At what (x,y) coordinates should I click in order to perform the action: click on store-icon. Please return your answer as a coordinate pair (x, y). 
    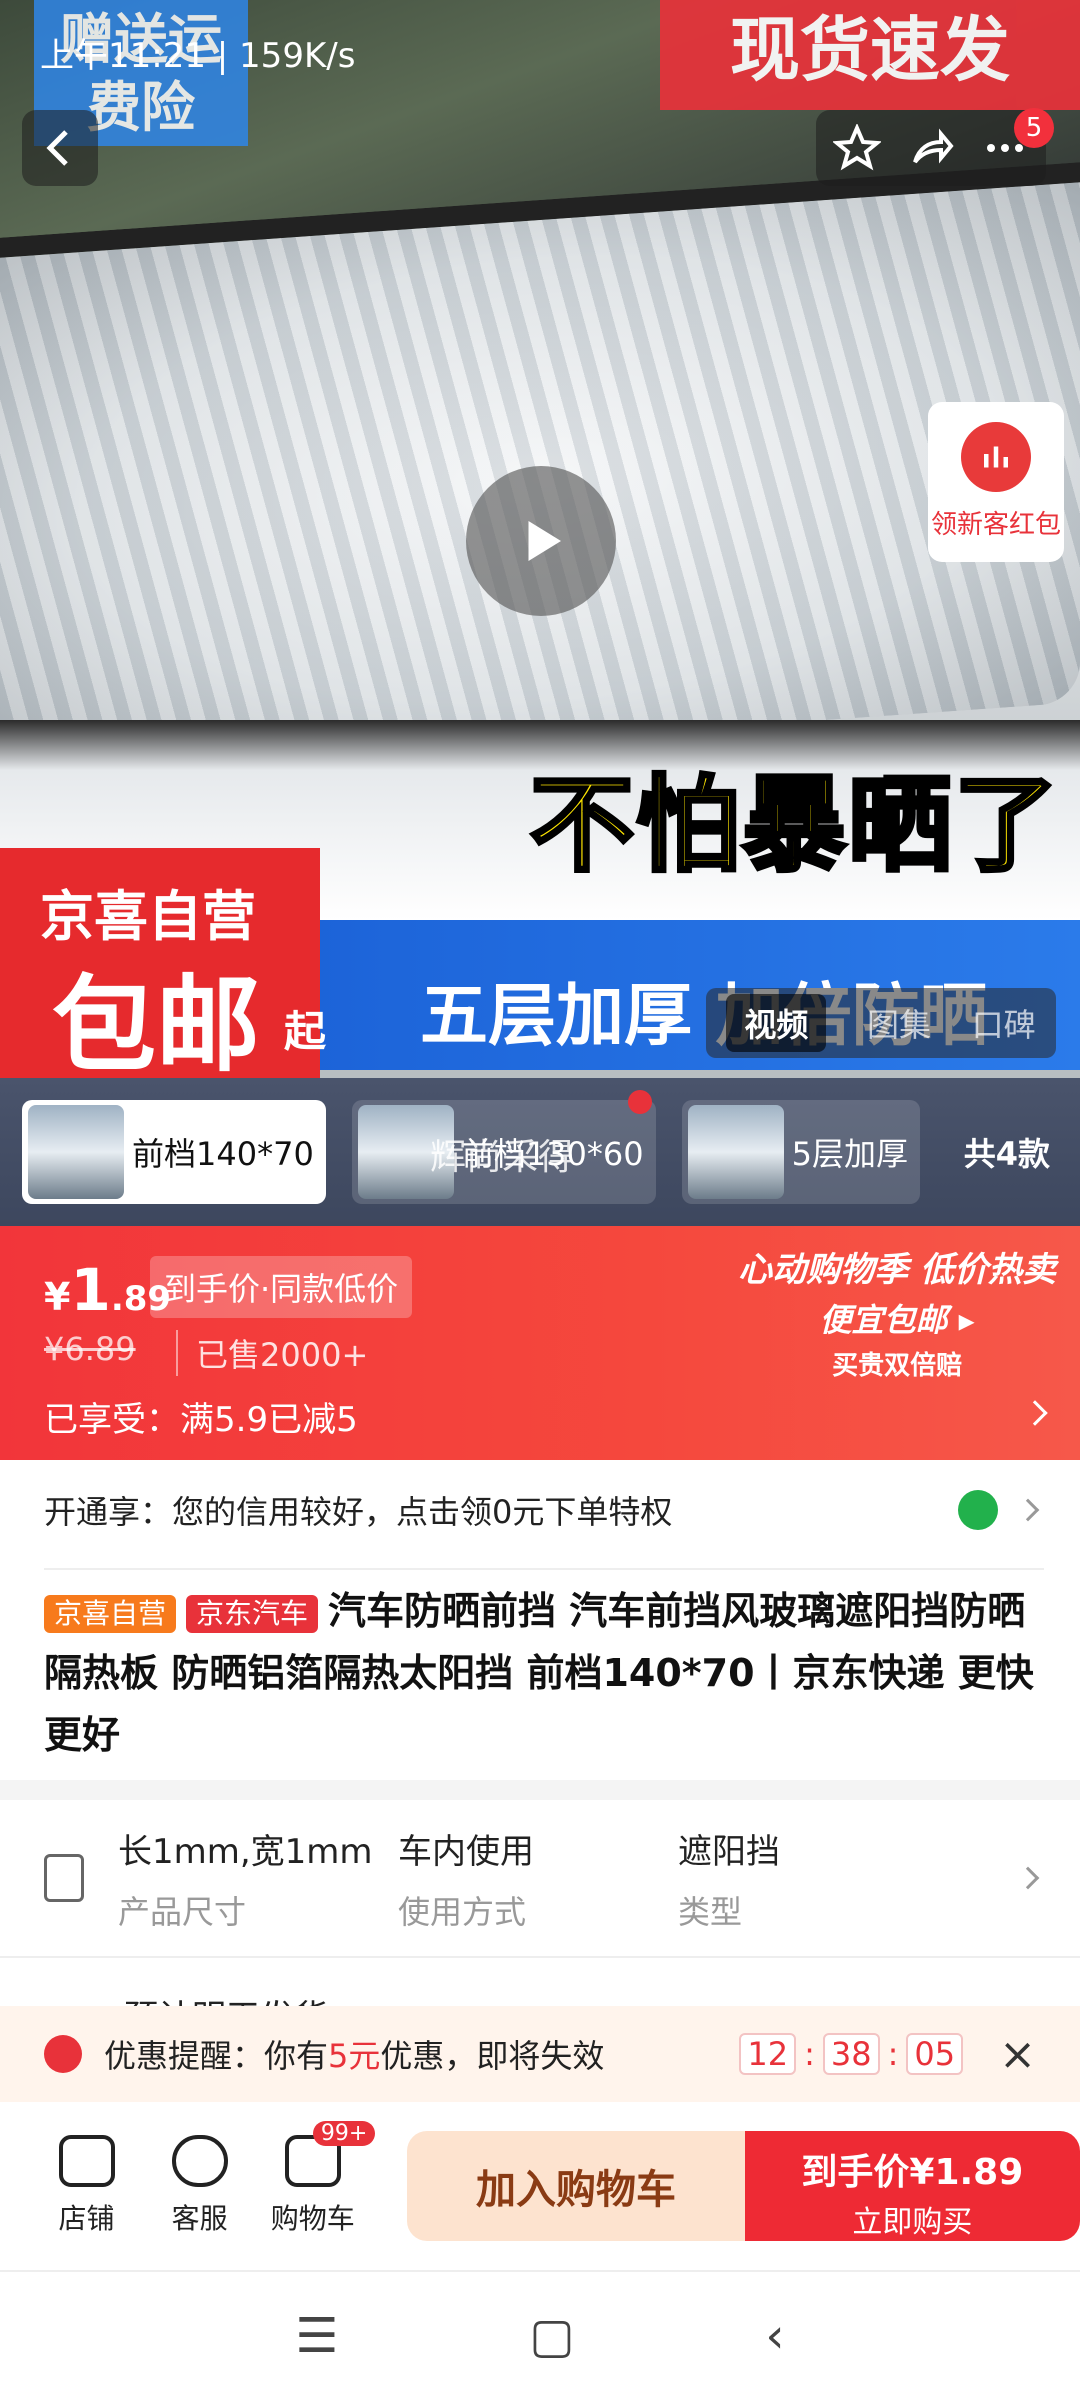
    Looking at the image, I should click on (86, 2161).